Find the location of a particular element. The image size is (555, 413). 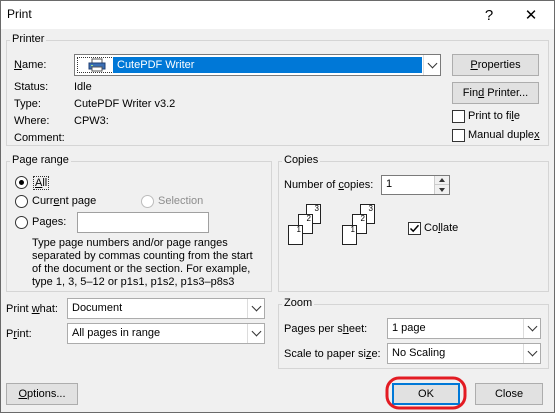

where-value: CPW3: is located at coordinates (91, 121).